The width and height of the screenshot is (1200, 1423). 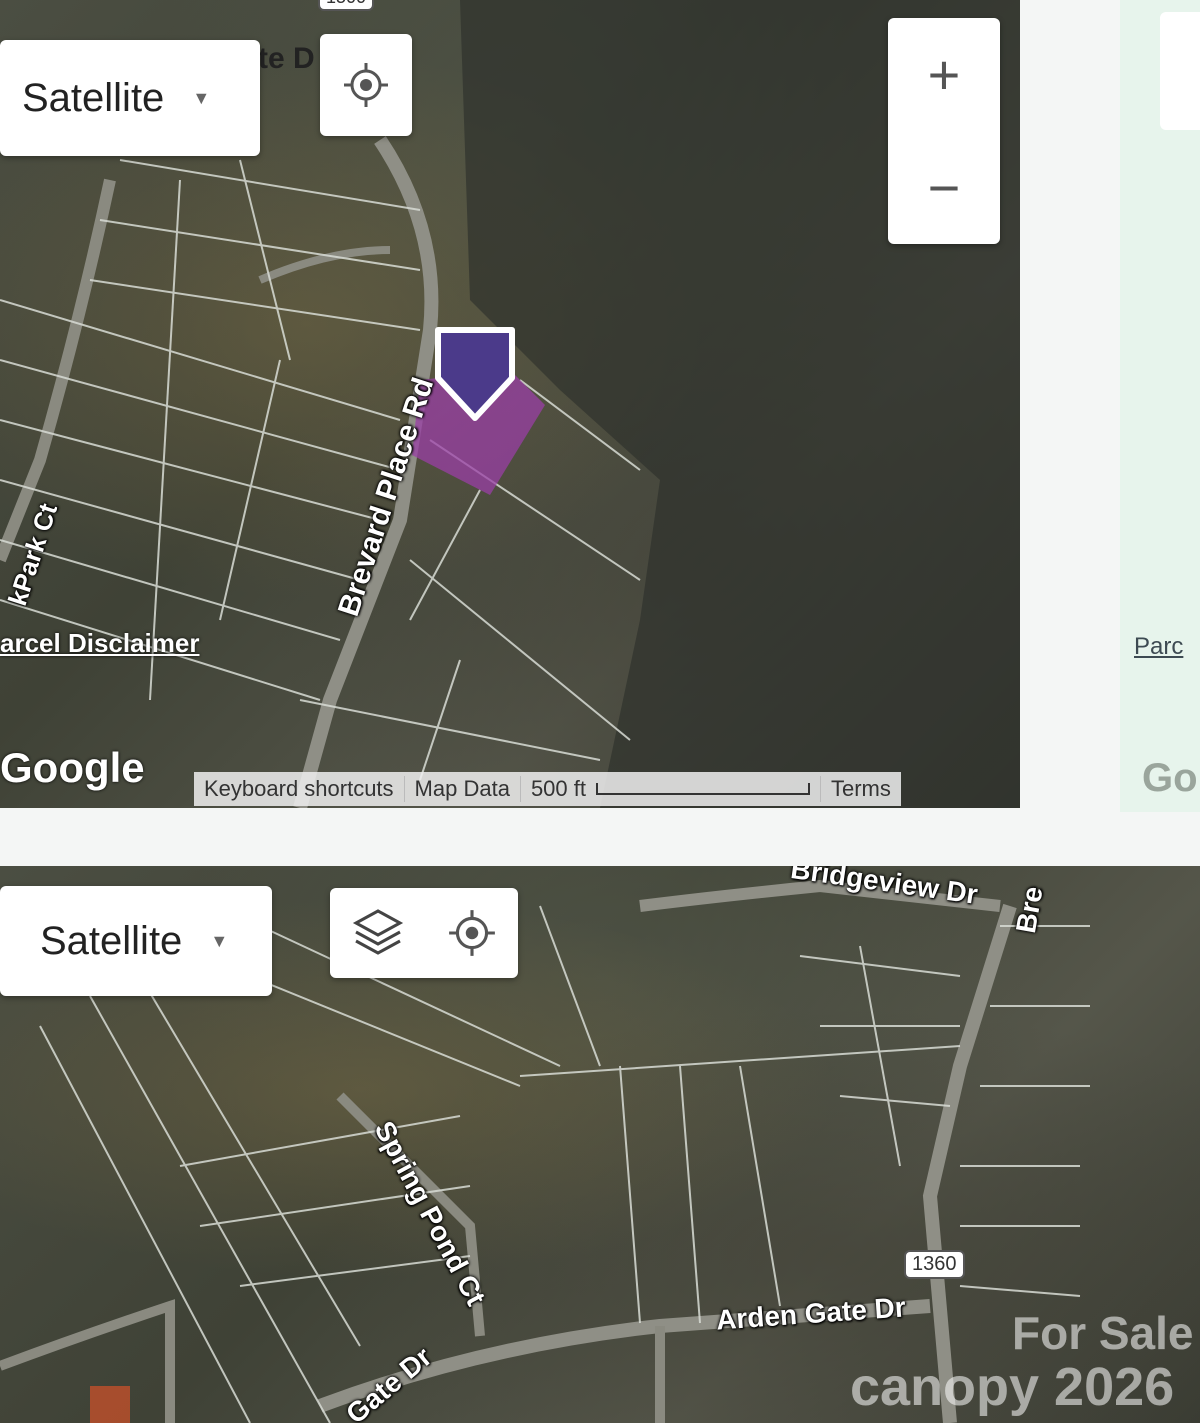 I want to click on side-google-logo: Go, so click(x=1170, y=778).